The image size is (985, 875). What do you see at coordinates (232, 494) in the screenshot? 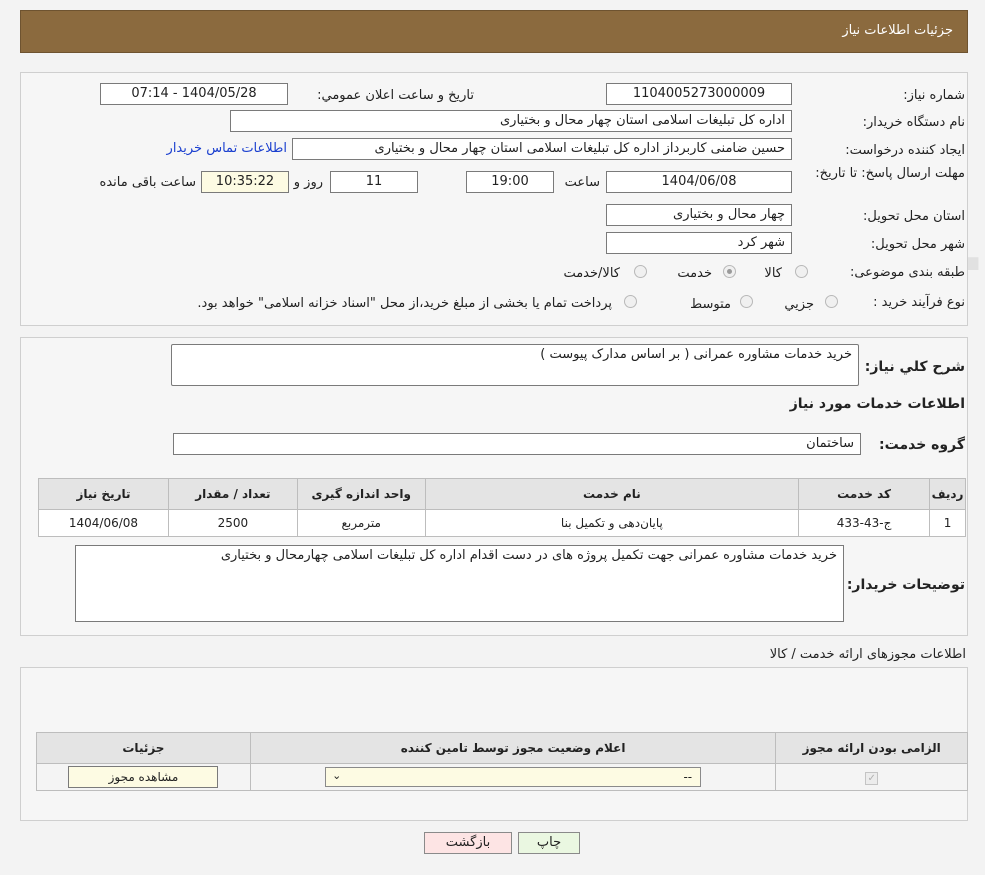
I see `col-quantity: تعداد / مقدار` at bounding box center [232, 494].